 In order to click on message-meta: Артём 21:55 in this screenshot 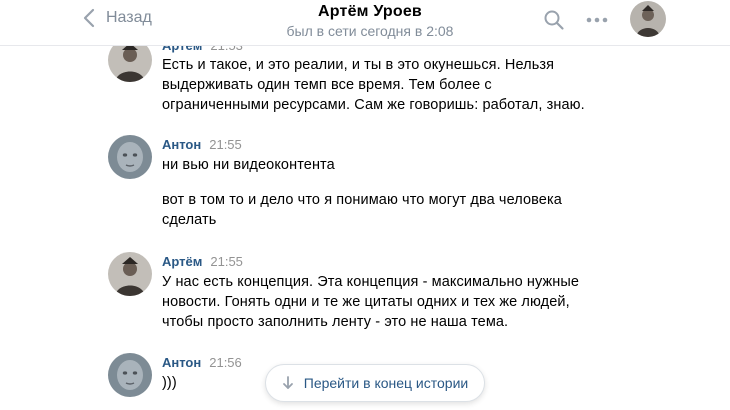, I will do `click(202, 261)`.